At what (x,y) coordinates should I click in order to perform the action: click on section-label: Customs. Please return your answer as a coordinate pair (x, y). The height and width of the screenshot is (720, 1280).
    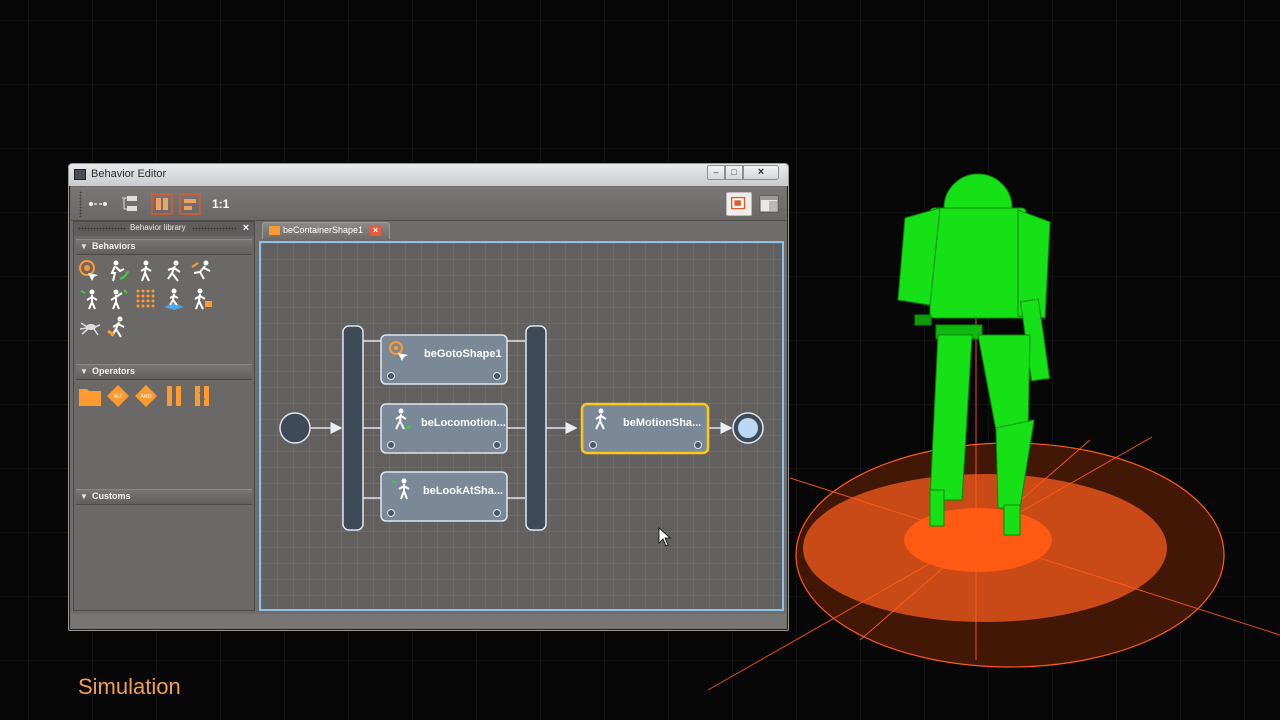
    Looking at the image, I should click on (111, 496).